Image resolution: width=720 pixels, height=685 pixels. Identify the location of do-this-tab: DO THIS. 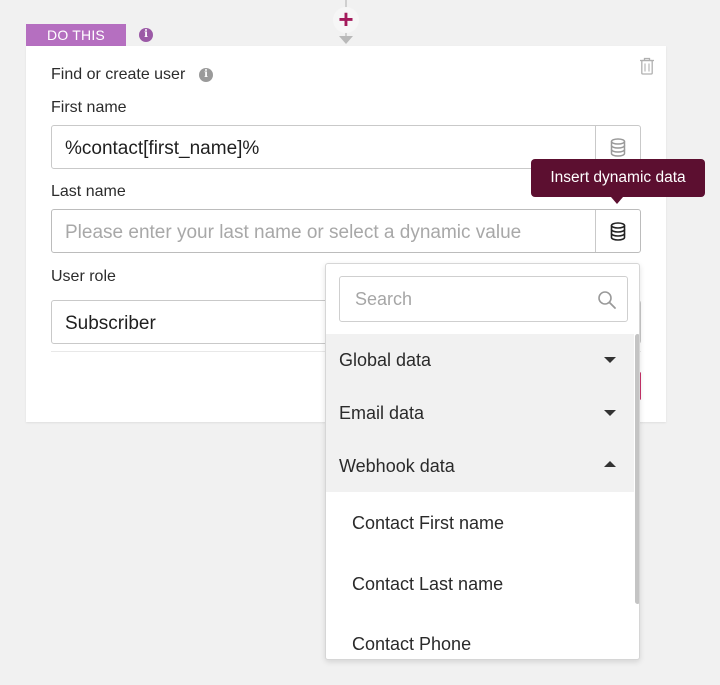
(76, 35).